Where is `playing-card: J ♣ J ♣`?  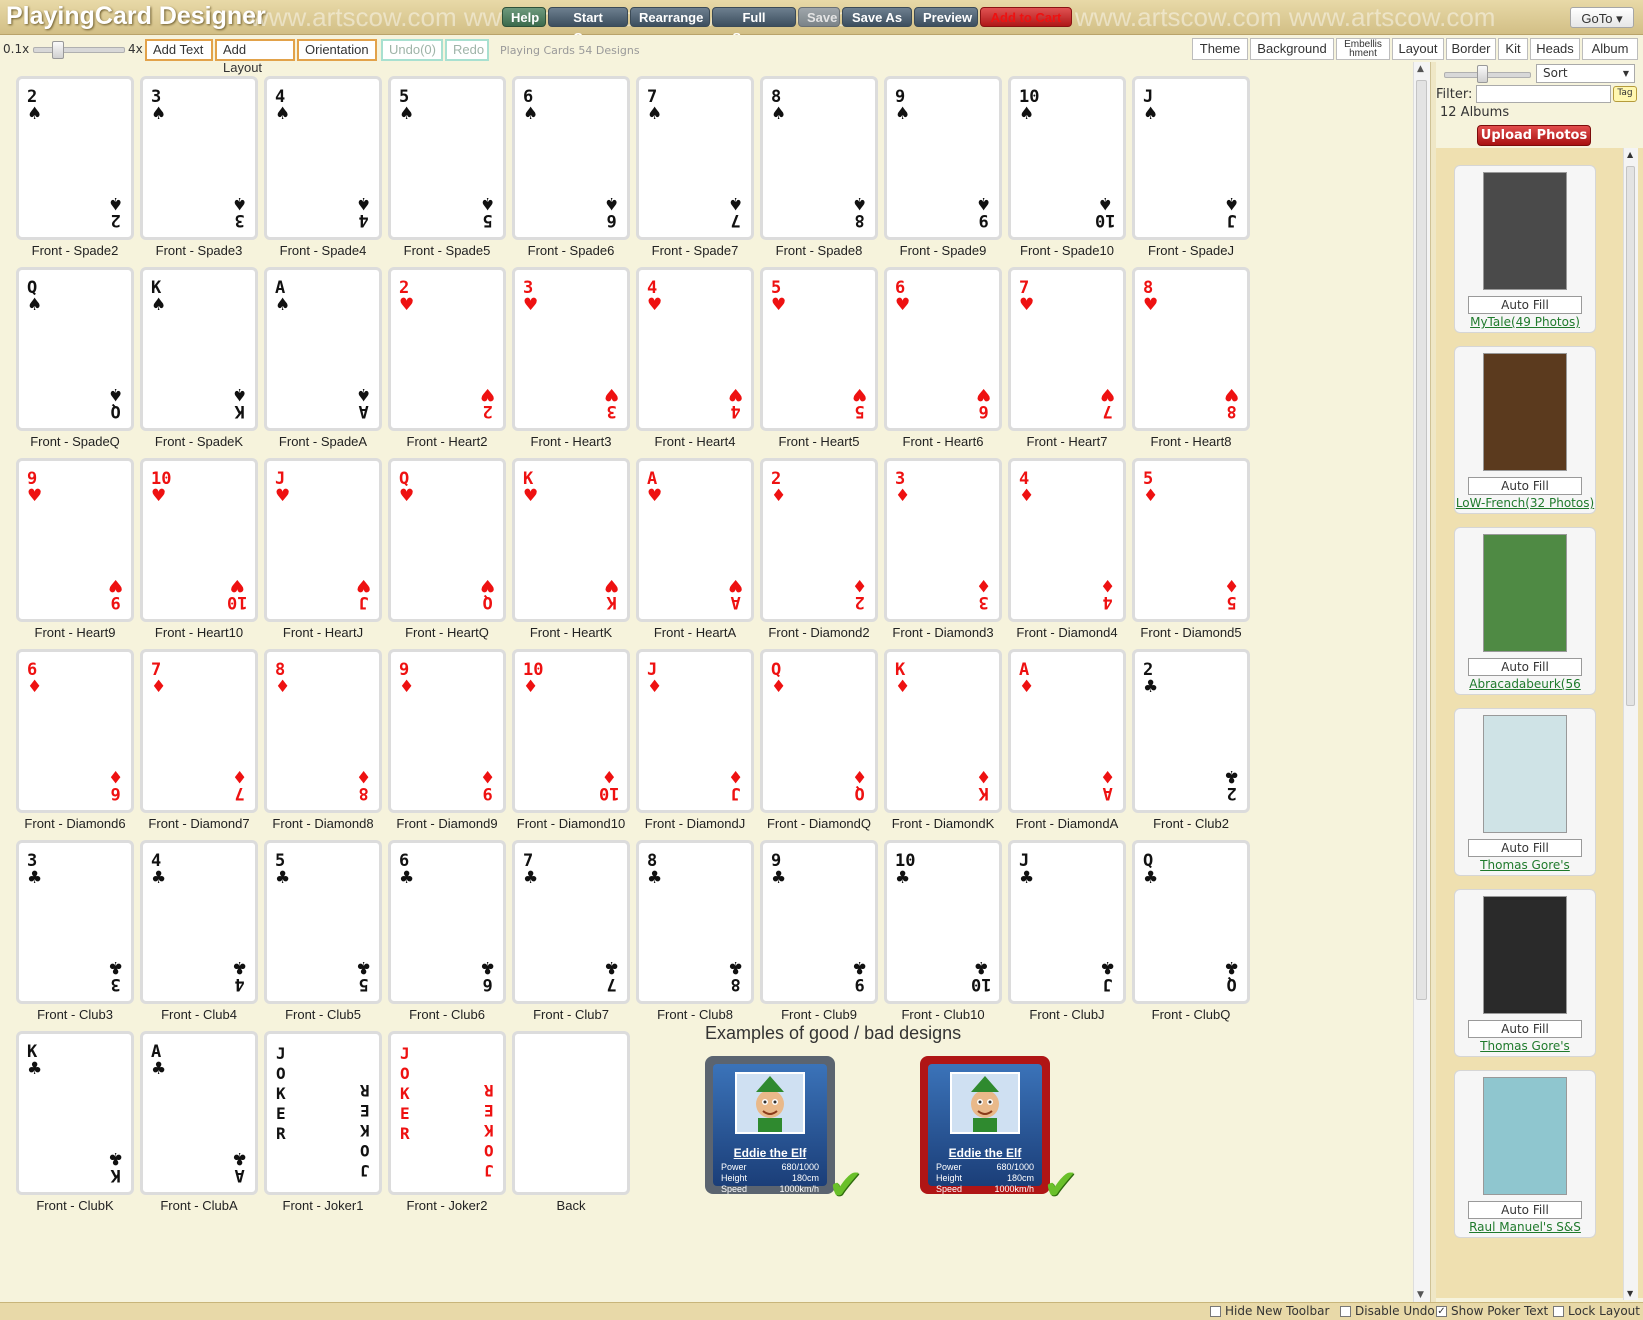
playing-card: J ♣ J ♣ is located at coordinates (1067, 922).